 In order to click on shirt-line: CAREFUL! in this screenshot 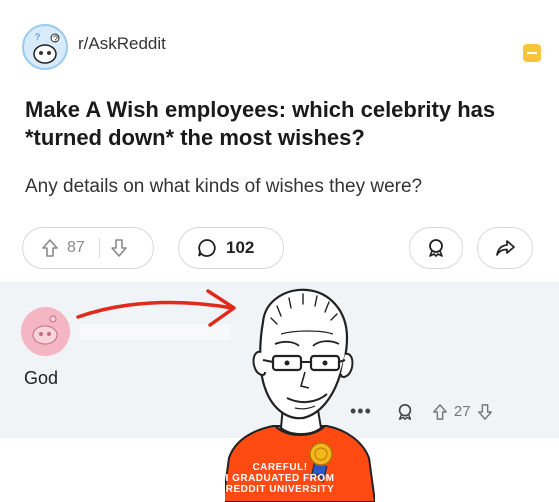, I will do `click(280, 467)`.